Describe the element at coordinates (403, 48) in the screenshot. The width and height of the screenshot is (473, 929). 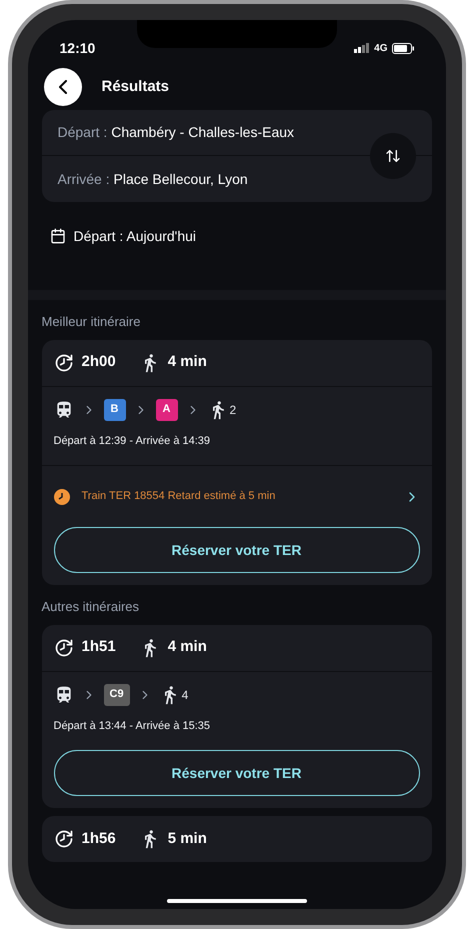
I see `battery-icon` at that location.